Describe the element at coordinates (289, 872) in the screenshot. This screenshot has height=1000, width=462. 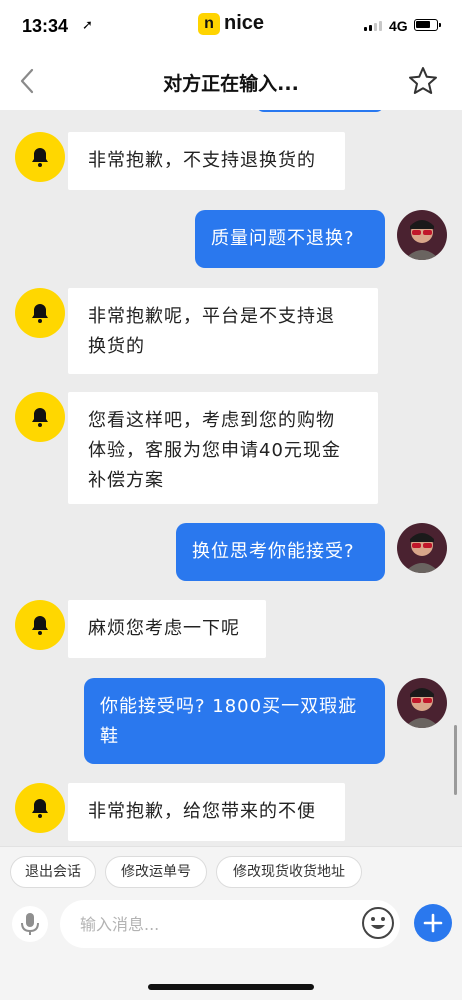
I see `quick-action-edit-address: 修改现货收货地址` at that location.